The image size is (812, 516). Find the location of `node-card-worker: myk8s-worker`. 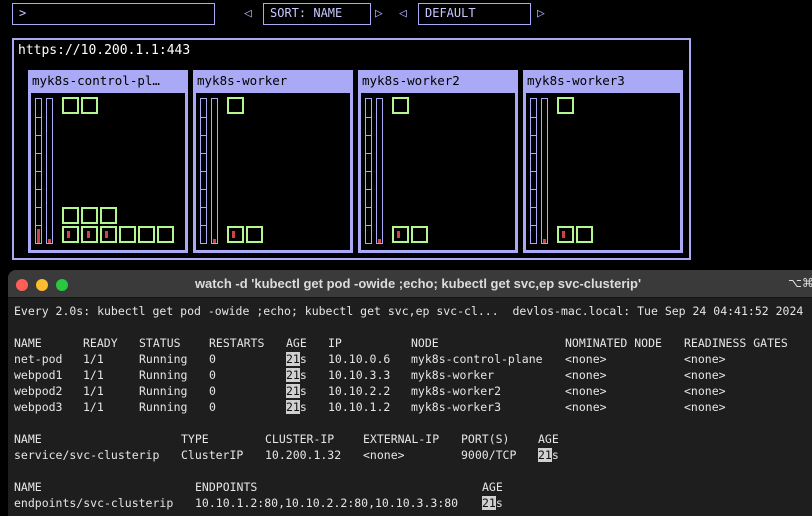

node-card-worker: myk8s-worker is located at coordinates (273, 161).